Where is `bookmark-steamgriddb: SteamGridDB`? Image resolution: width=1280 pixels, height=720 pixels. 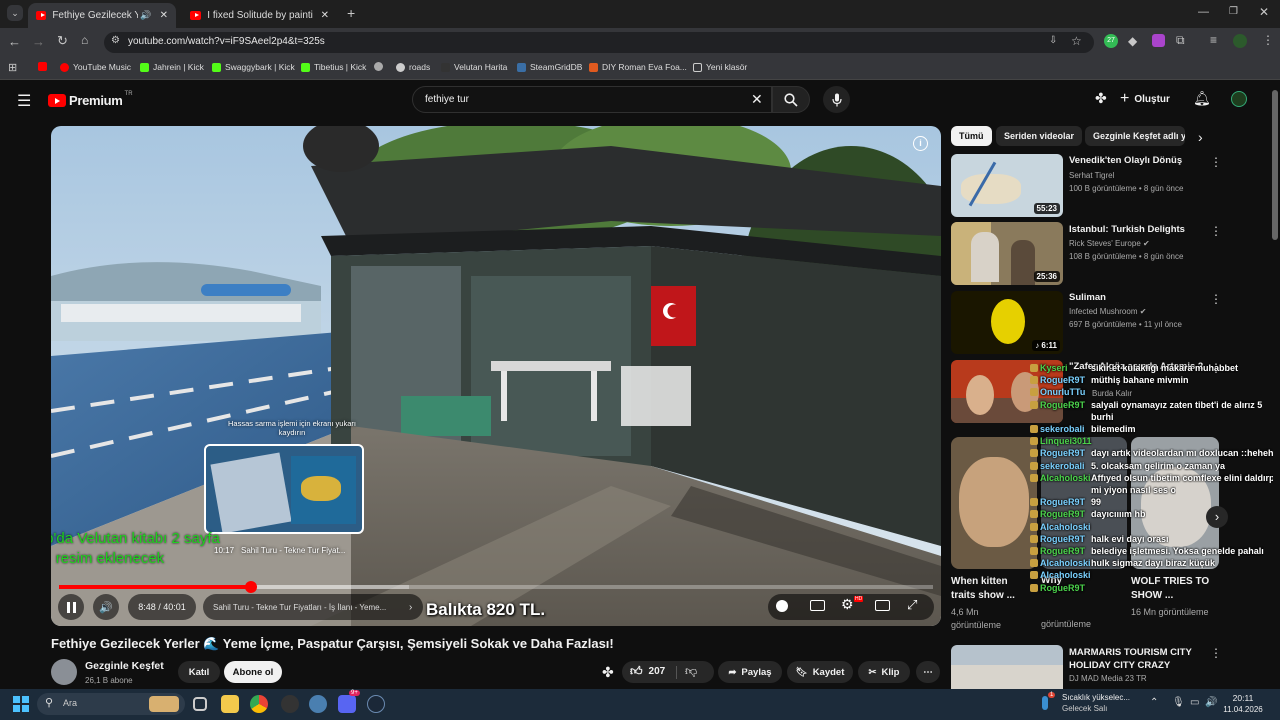
bookmark-steamgriddb: SteamGridDB is located at coordinates (549, 67).